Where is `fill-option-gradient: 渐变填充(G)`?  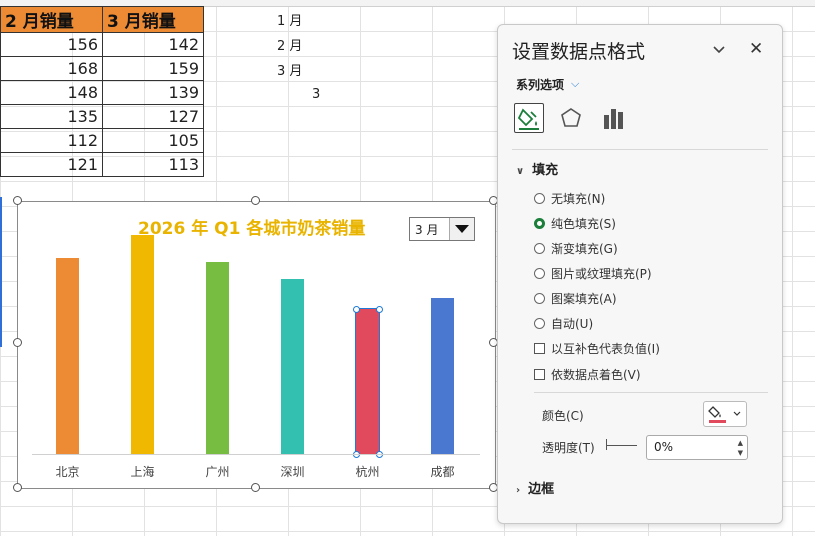
fill-option-gradient: 渐变填充(G) is located at coordinates (576, 248).